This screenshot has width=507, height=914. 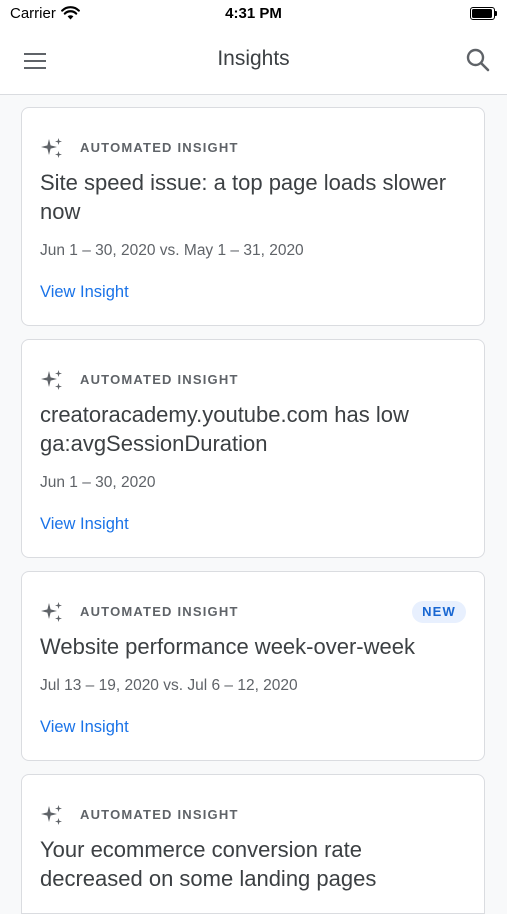 I want to click on app-bar: Insights, so click(x=253, y=61).